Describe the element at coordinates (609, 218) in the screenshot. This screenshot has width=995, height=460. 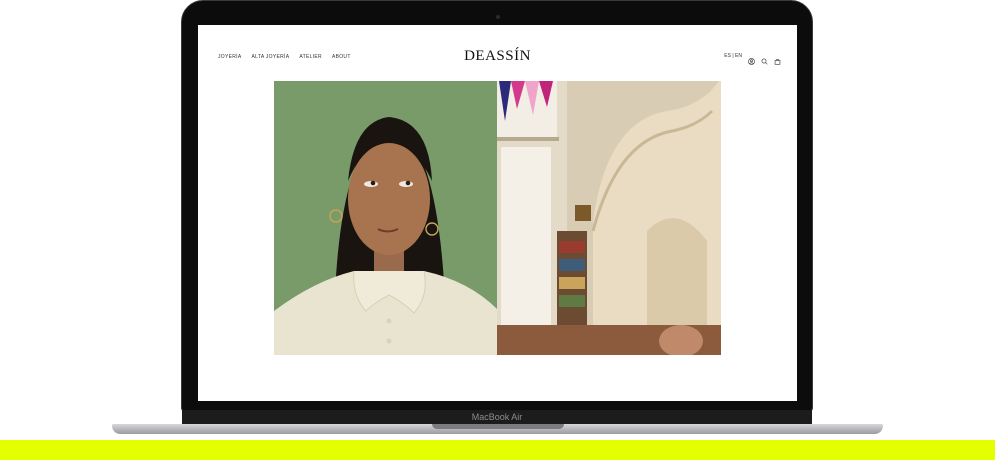
I see `hero-staircase-image` at that location.